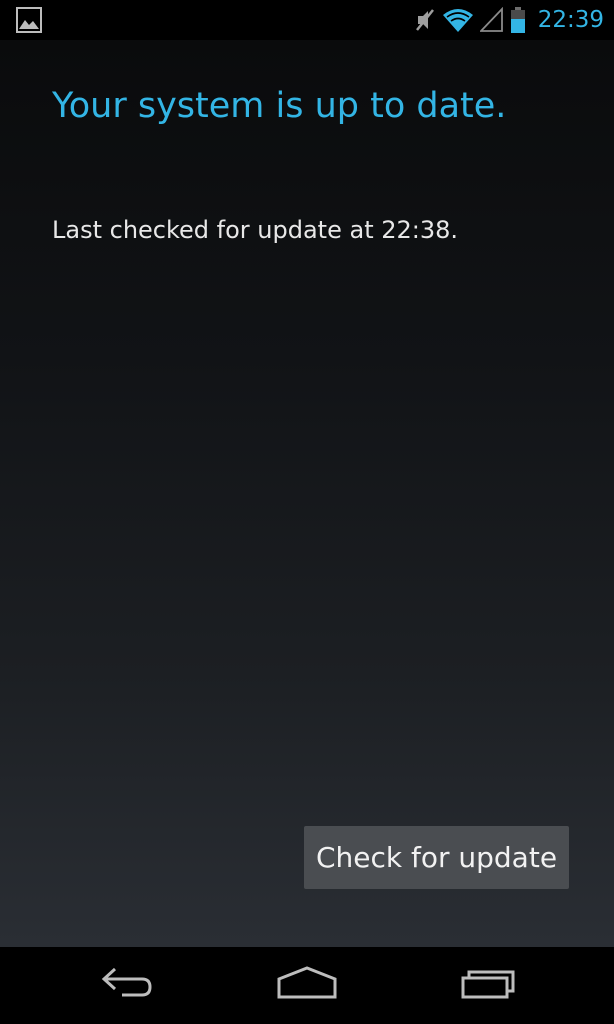 The height and width of the screenshot is (1024, 614). Describe the element at coordinates (458, 20) in the screenshot. I see `wifi-icon` at that location.